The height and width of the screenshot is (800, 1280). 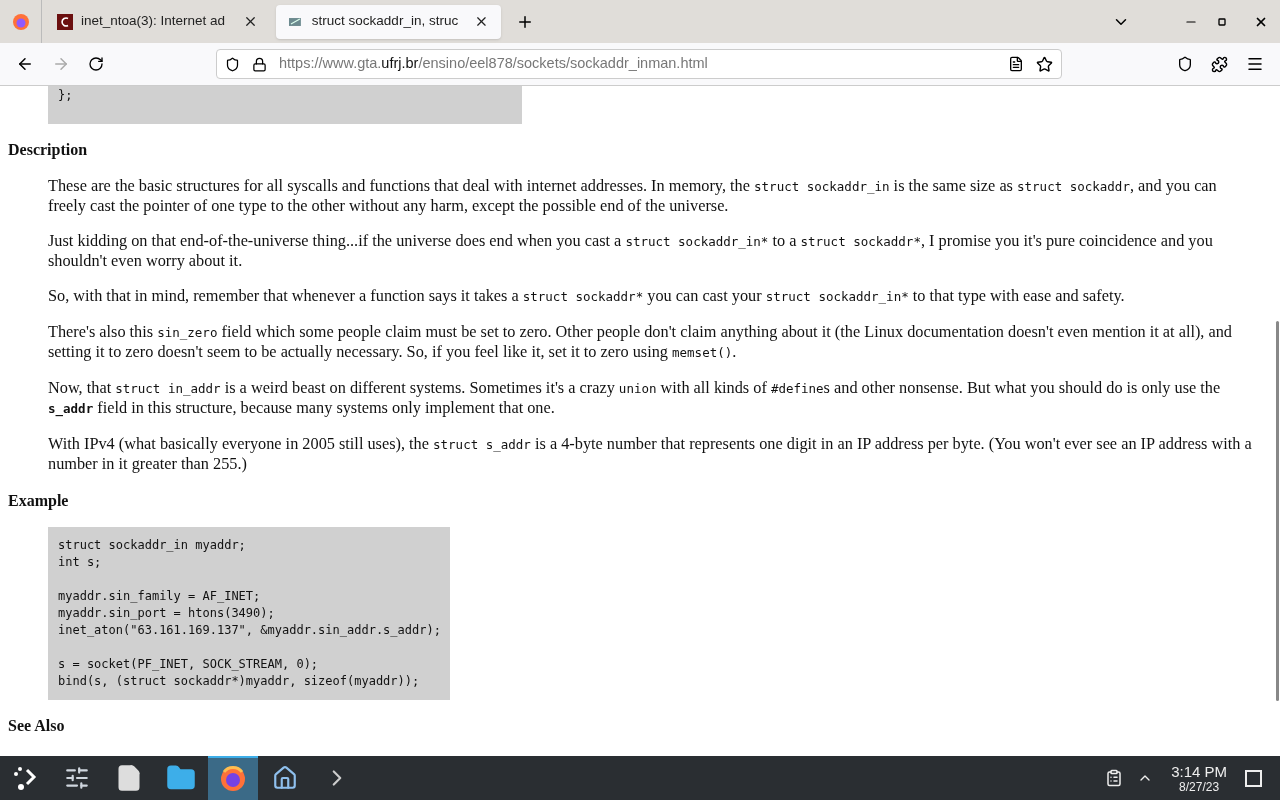 What do you see at coordinates (249, 613) in the screenshot?
I see `code-block: struct sockaddr_in myaddr; int s; myaddr.sin_family = AF_INET; myaddr.sin_port = htons(3490); inet_aton("63.161.169.137", &myaddr.sin_addr.s_addr); s = socket(PF_INET, SOCK_STREAM, 0); bind(s, (struct sockaddr*)myaddr, sizeof(myaddr));` at bounding box center [249, 613].